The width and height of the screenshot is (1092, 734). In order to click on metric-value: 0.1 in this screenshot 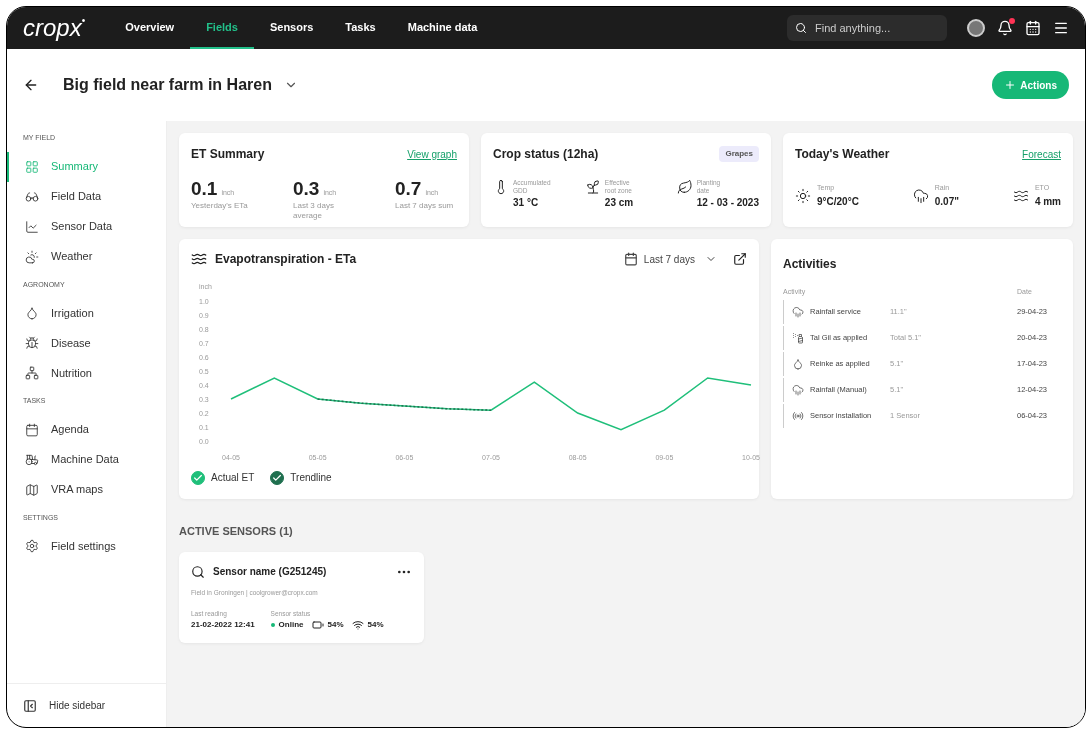, I will do `click(204, 188)`.